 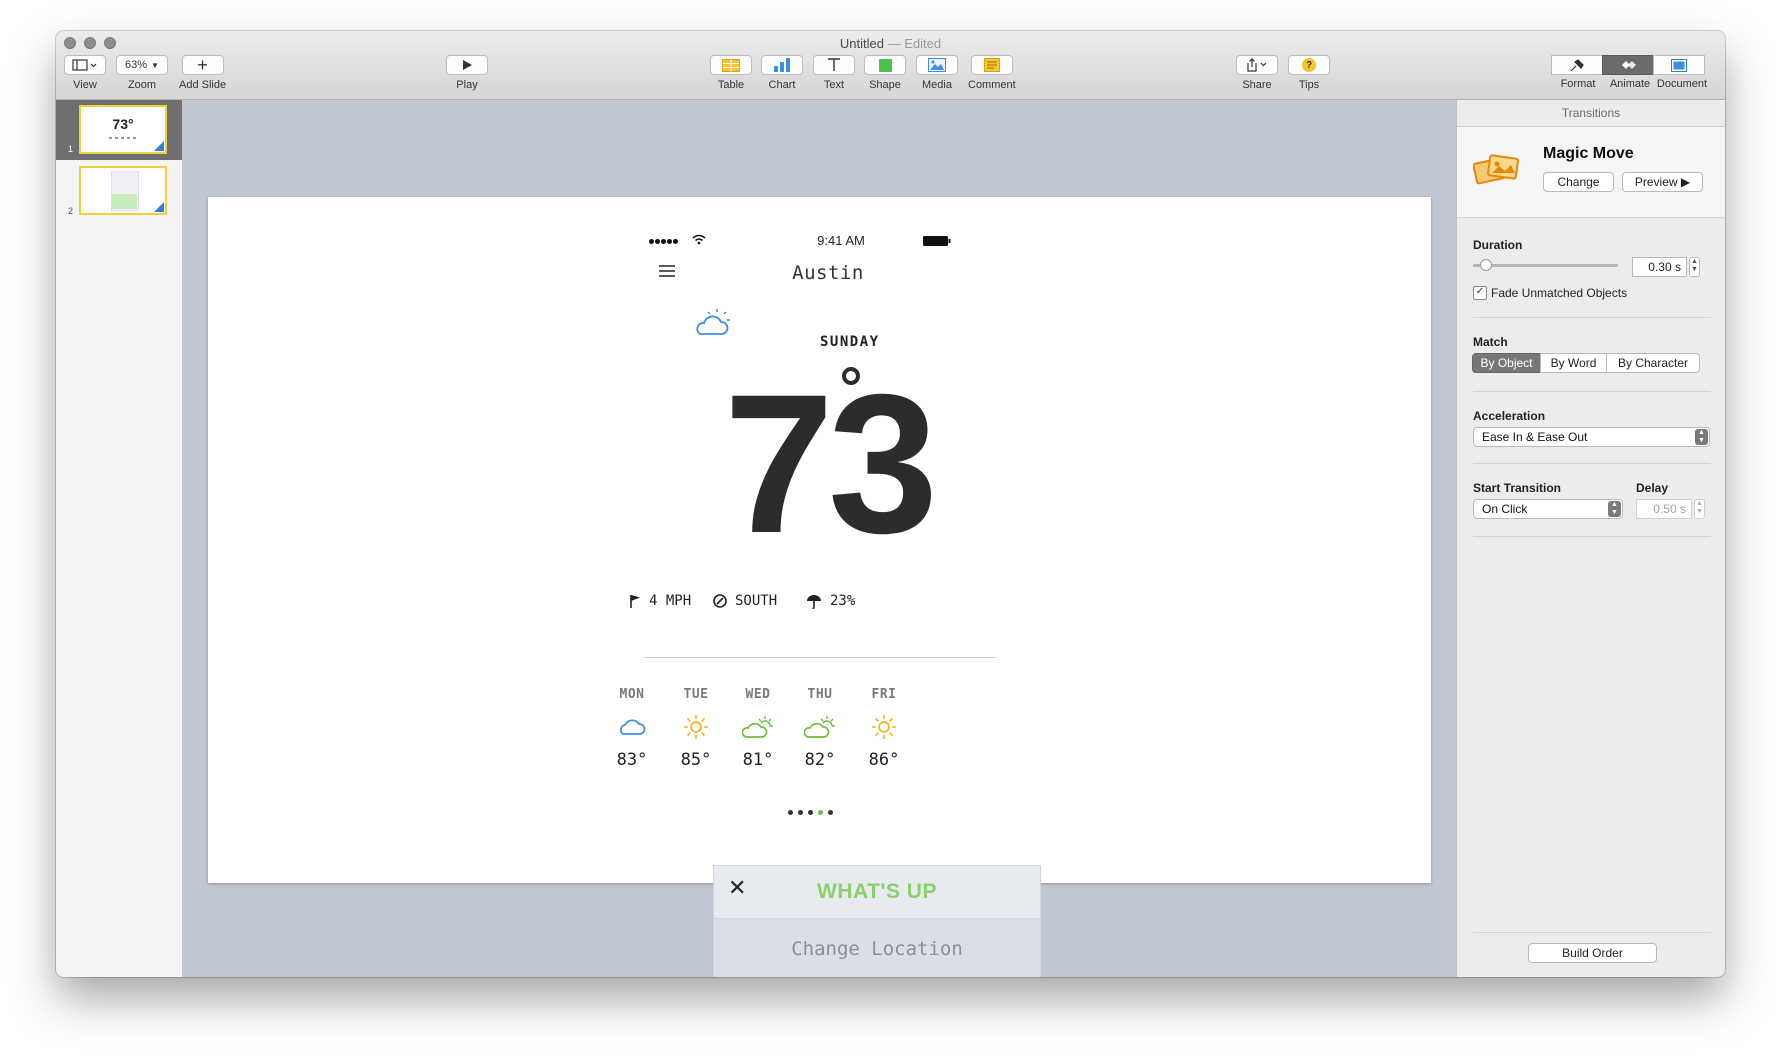 I want to click on document-tab, so click(x=1679, y=65).